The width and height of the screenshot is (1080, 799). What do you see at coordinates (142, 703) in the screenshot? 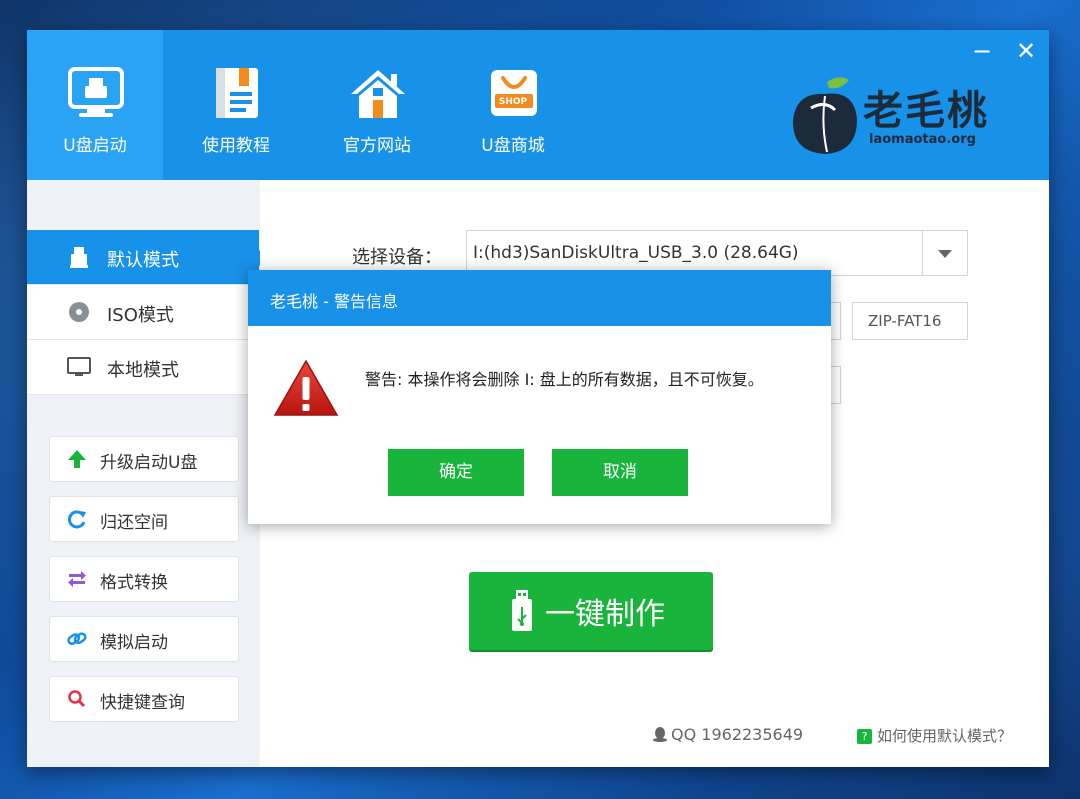
I see `tool-label: 快捷键查询` at bounding box center [142, 703].